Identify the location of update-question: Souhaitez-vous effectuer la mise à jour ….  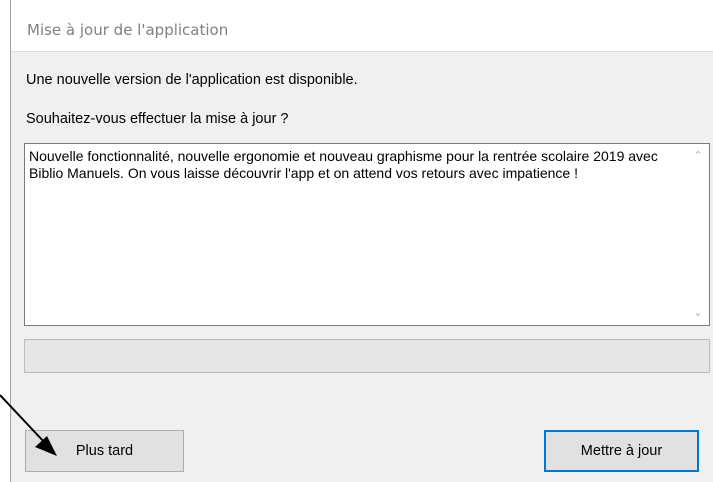
(157, 119).